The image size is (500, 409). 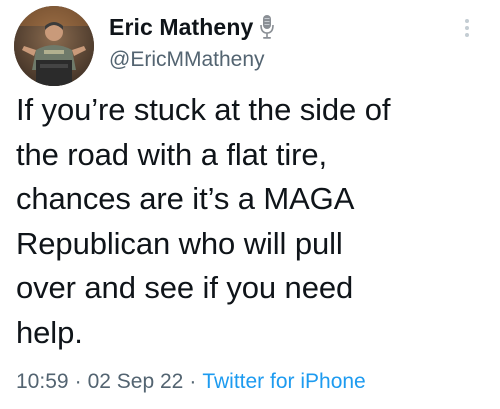 I want to click on user-handle: @EricMMatheny, so click(x=187, y=60).